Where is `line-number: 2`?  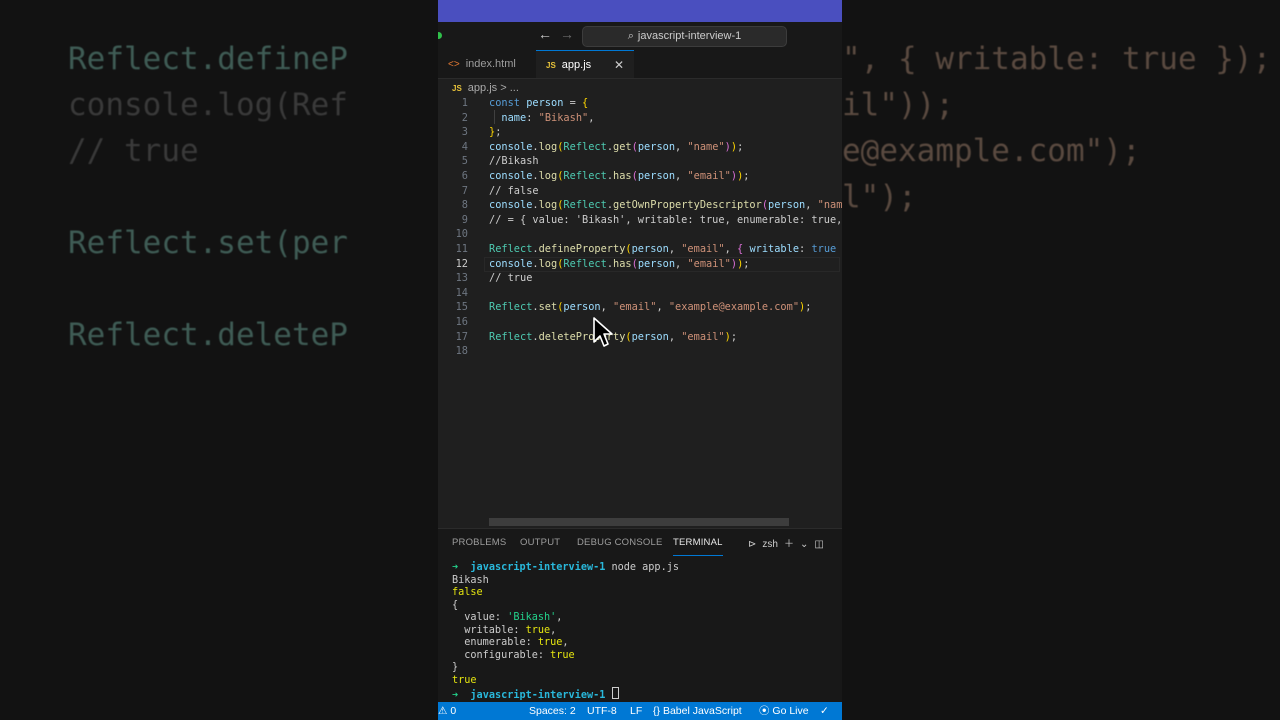 line-number: 2 is located at coordinates (464, 117).